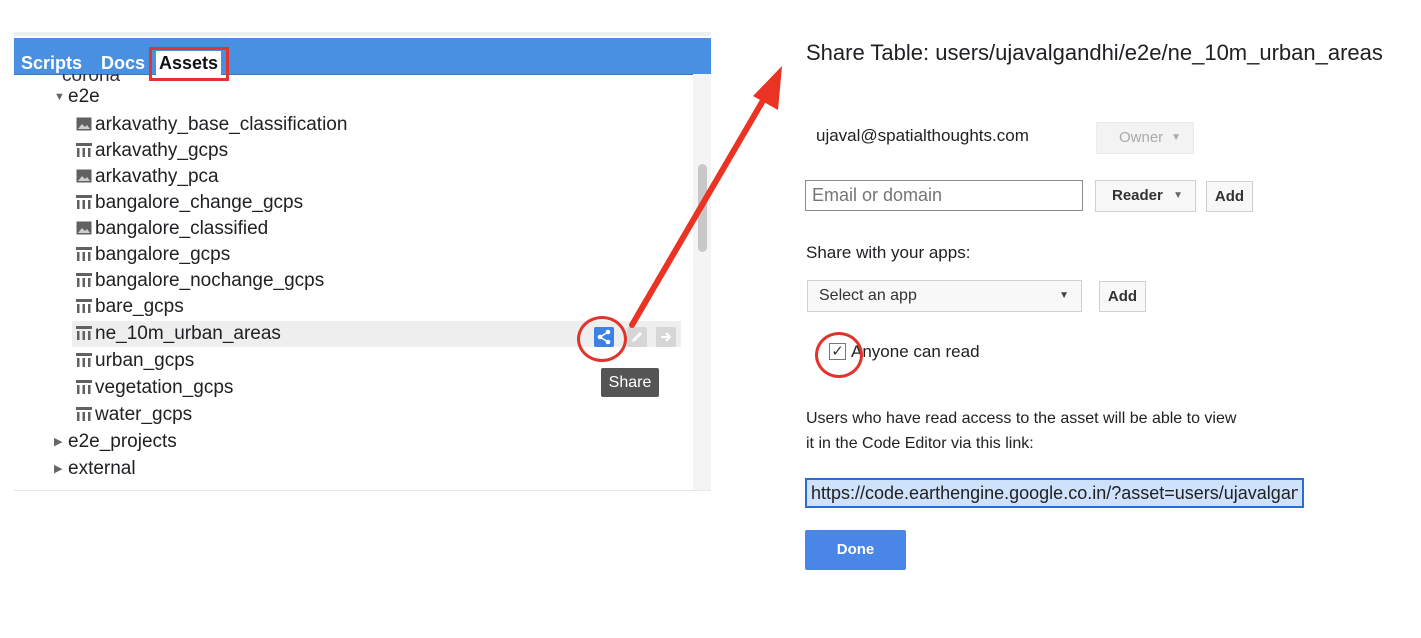 This screenshot has height=638, width=1421. Describe the element at coordinates (1054, 493) in the screenshot. I see `share-link-field` at that location.